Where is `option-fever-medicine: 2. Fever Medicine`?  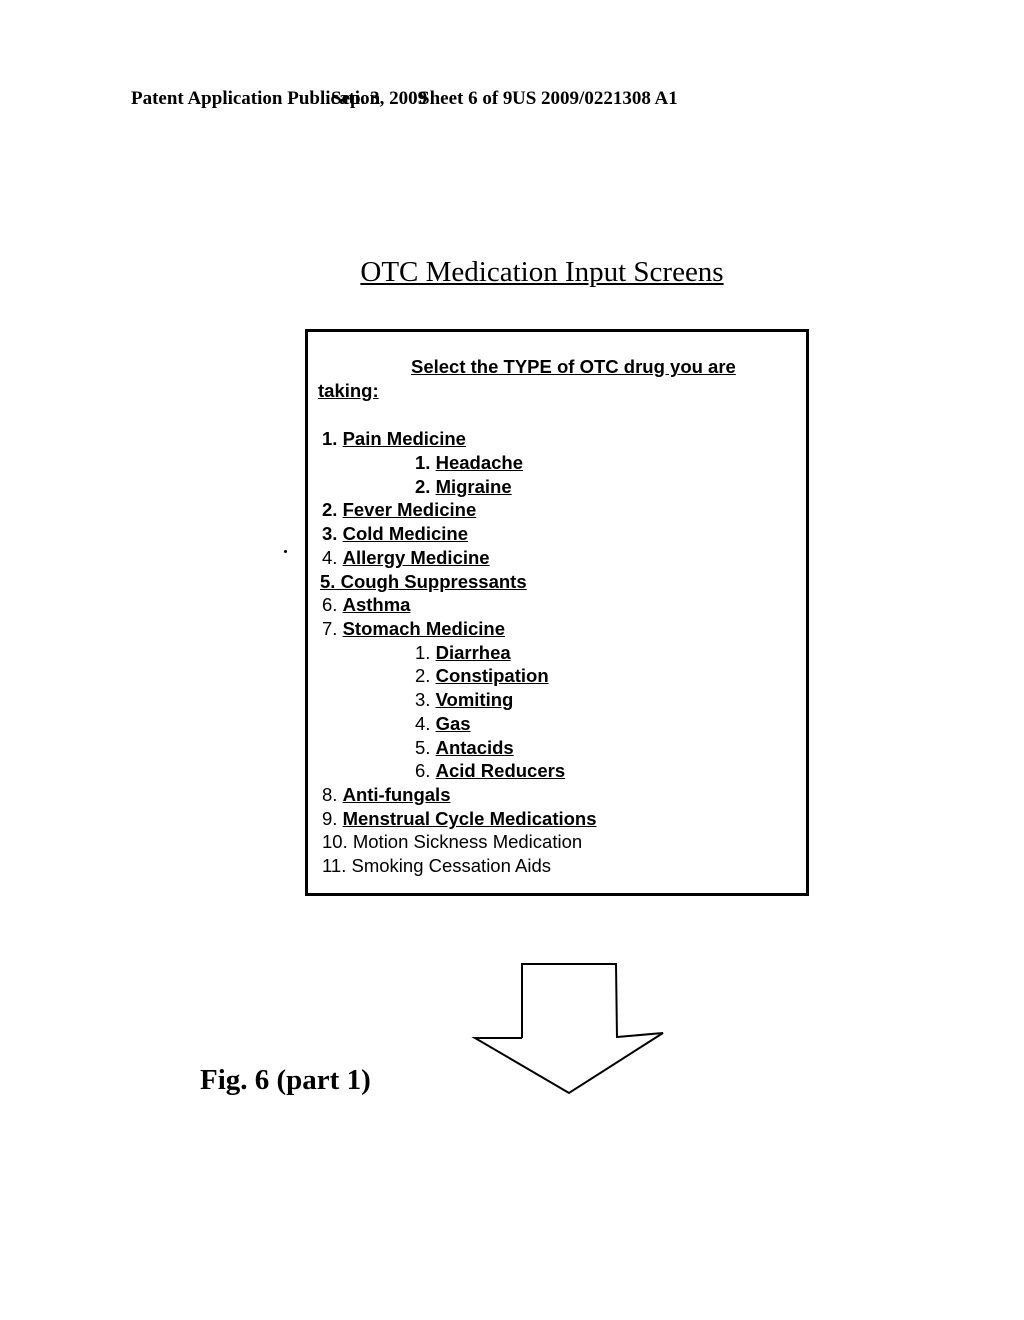 option-fever-medicine: 2. Fever Medicine is located at coordinates (399, 510).